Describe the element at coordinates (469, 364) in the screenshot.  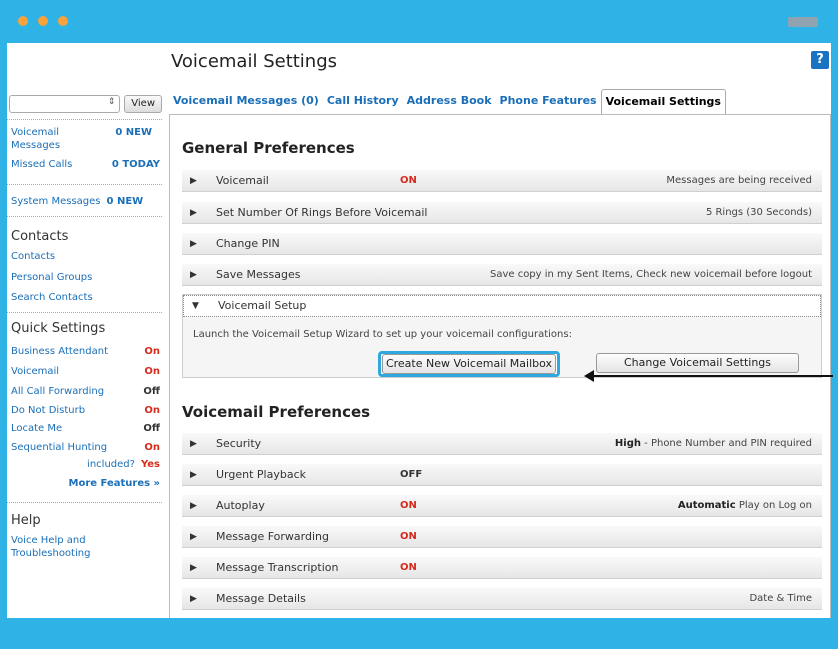
I see `create-mailbox-button: Create New Voicemail Mailbox` at that location.